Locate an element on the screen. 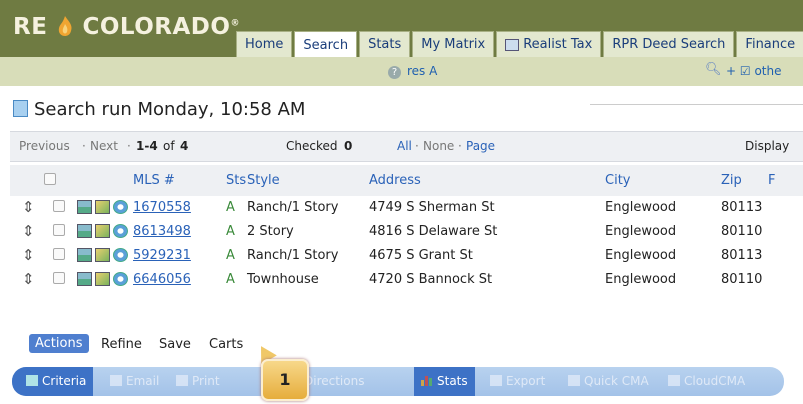 The image size is (803, 404). search-icon: 🔍︎ is located at coordinates (713, 69).